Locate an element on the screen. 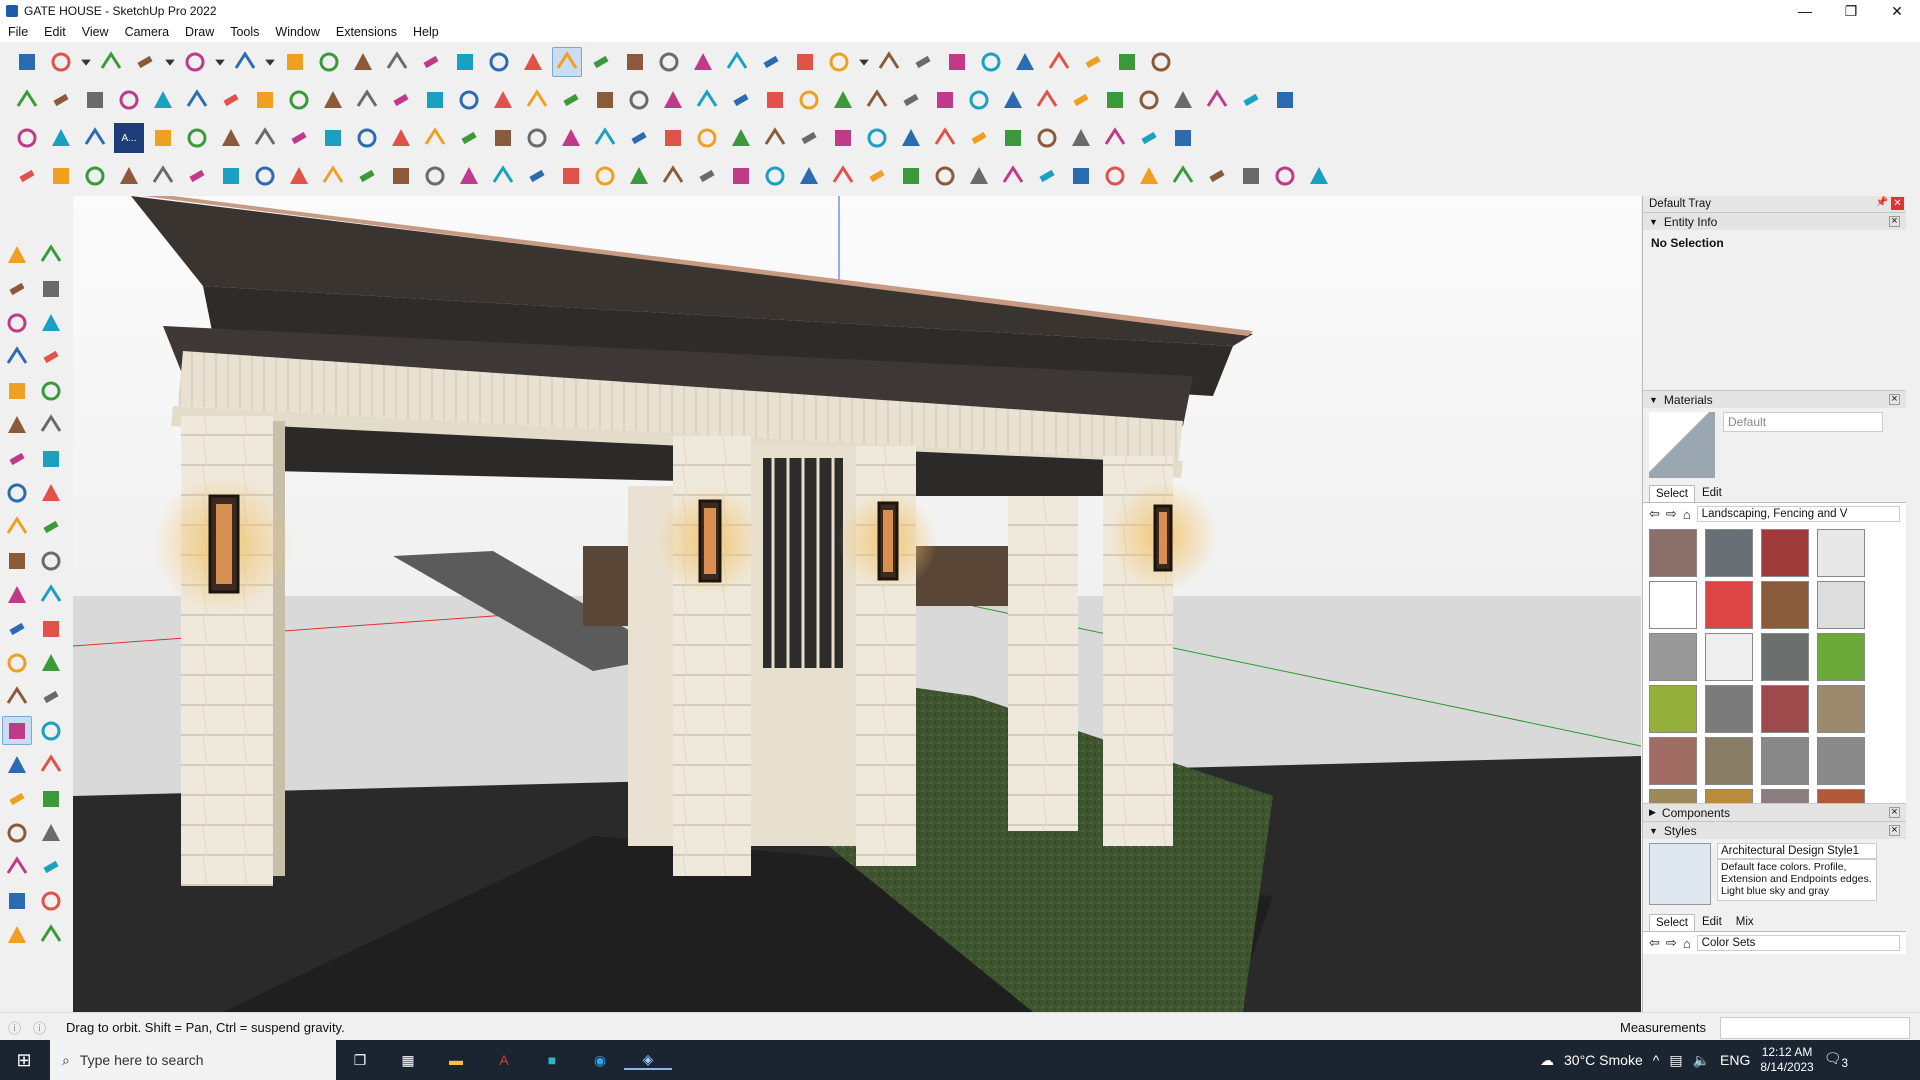  arc-2-icon is located at coordinates (51, 458).